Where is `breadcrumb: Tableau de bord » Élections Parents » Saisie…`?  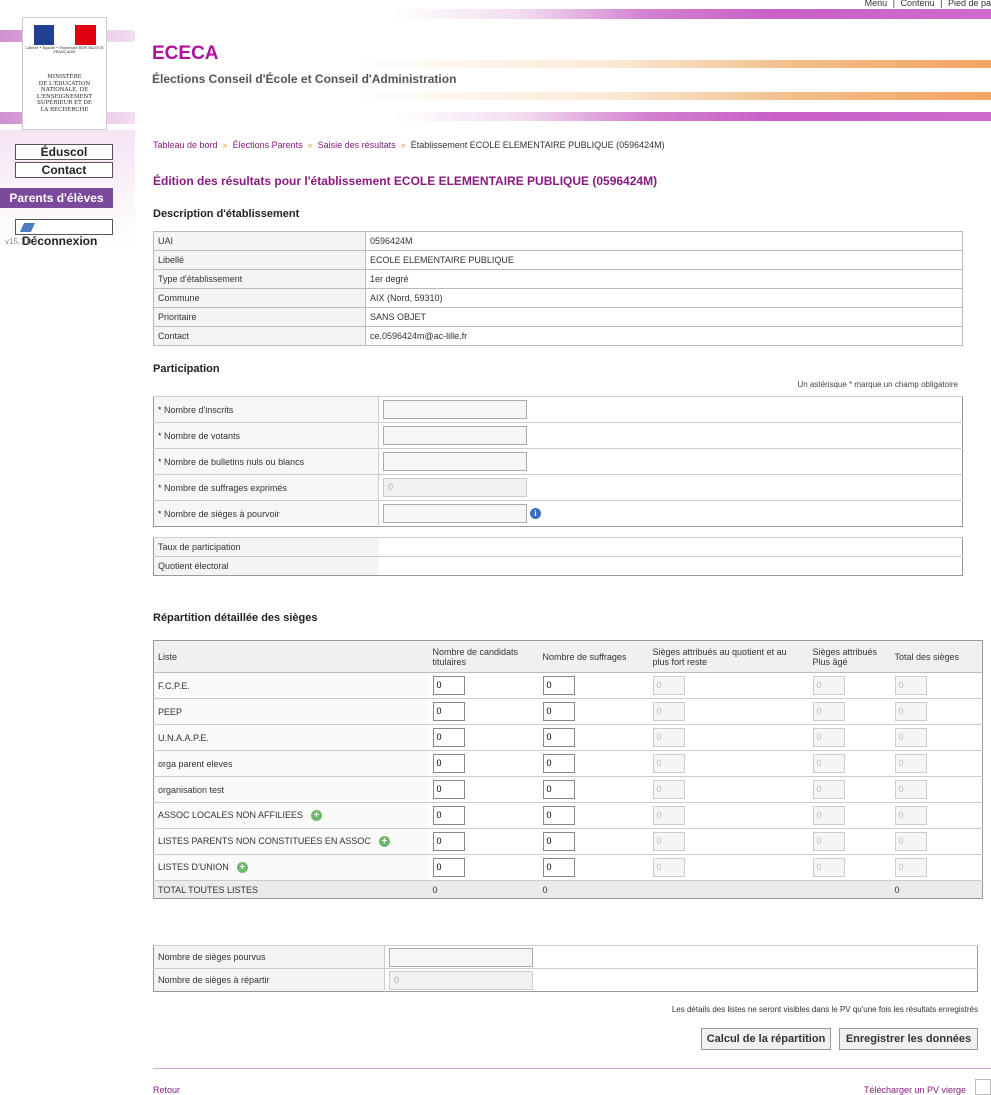
breadcrumb: Tableau de bord » Élections Parents » Saisie… is located at coordinates (409, 145).